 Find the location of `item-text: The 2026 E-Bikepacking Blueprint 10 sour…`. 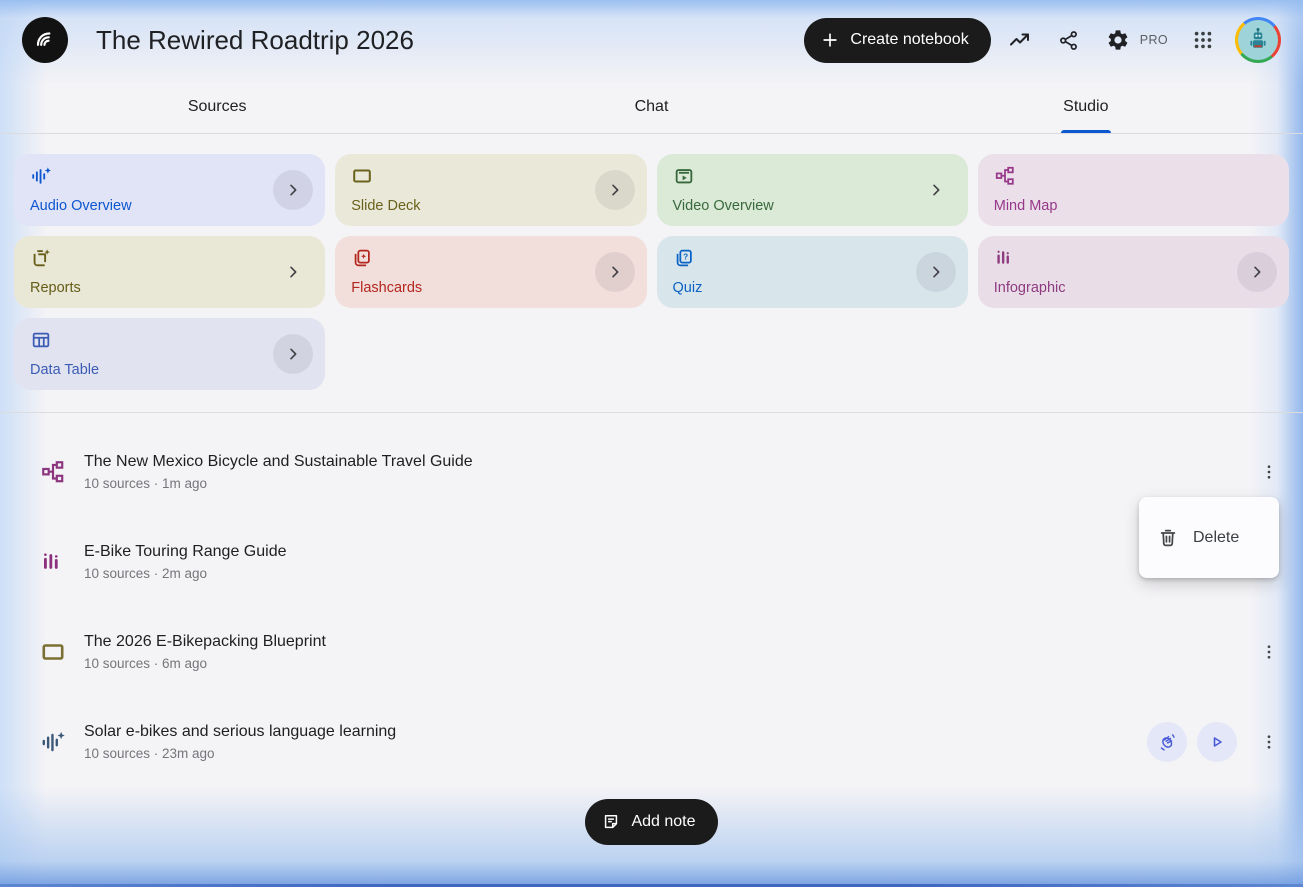

item-text: The 2026 E-Bikepacking Blueprint 10 sour… is located at coordinates (205, 652).